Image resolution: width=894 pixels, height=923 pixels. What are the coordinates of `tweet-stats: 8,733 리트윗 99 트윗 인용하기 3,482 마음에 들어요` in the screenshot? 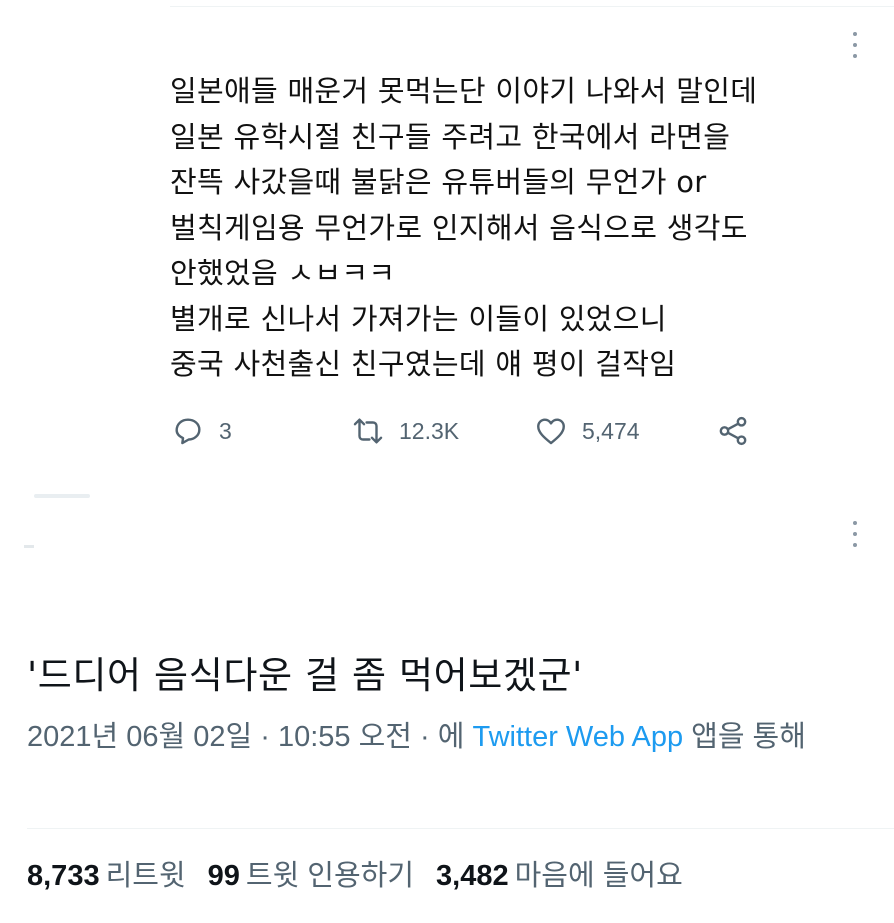 It's located at (366, 876).